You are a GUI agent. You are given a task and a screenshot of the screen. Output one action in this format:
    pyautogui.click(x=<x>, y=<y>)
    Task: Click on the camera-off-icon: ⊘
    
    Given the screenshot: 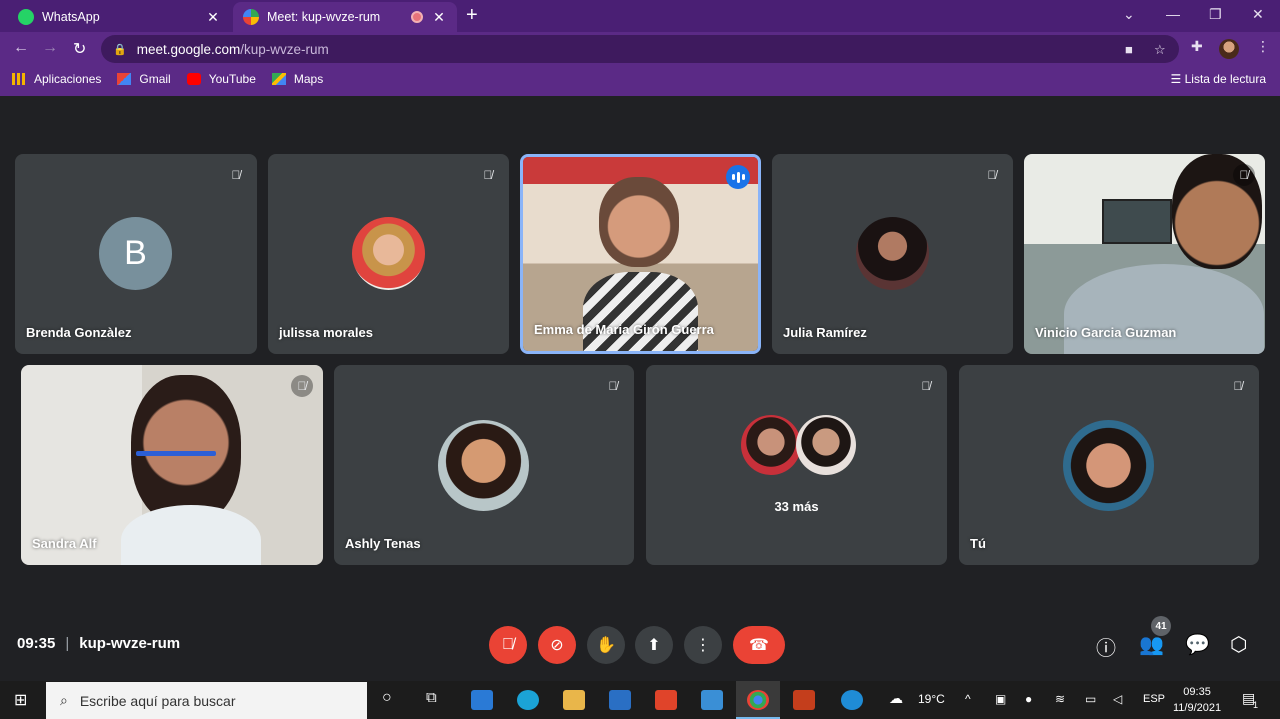 What is the action you would take?
    pyautogui.click(x=557, y=645)
    